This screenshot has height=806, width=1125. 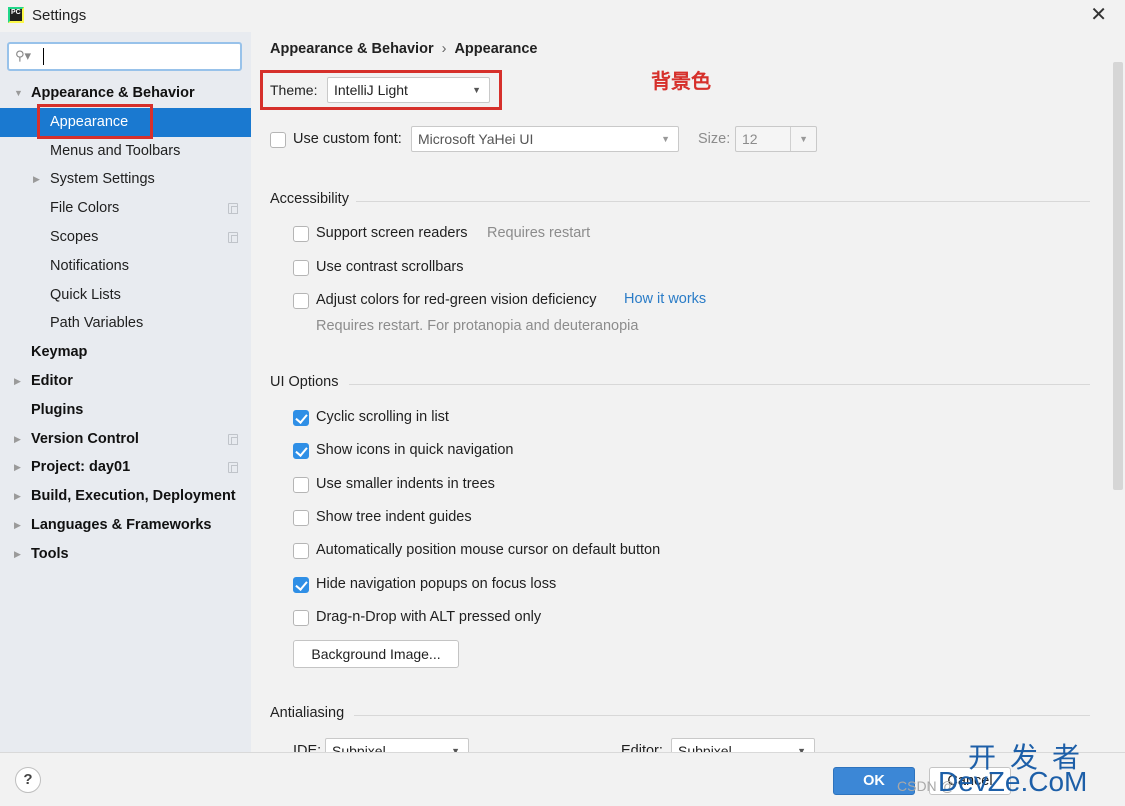 What do you see at coordinates (121, 524) in the screenshot?
I see `sidebar-item-label: Languages & Frameworks` at bounding box center [121, 524].